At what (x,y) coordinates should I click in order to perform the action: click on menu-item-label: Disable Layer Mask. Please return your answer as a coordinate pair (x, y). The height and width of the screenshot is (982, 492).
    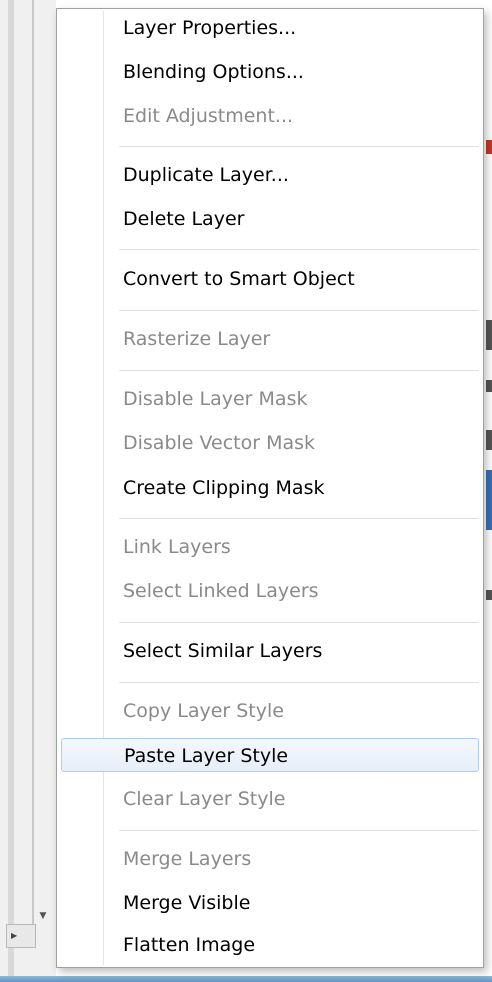
    Looking at the image, I should click on (215, 399).